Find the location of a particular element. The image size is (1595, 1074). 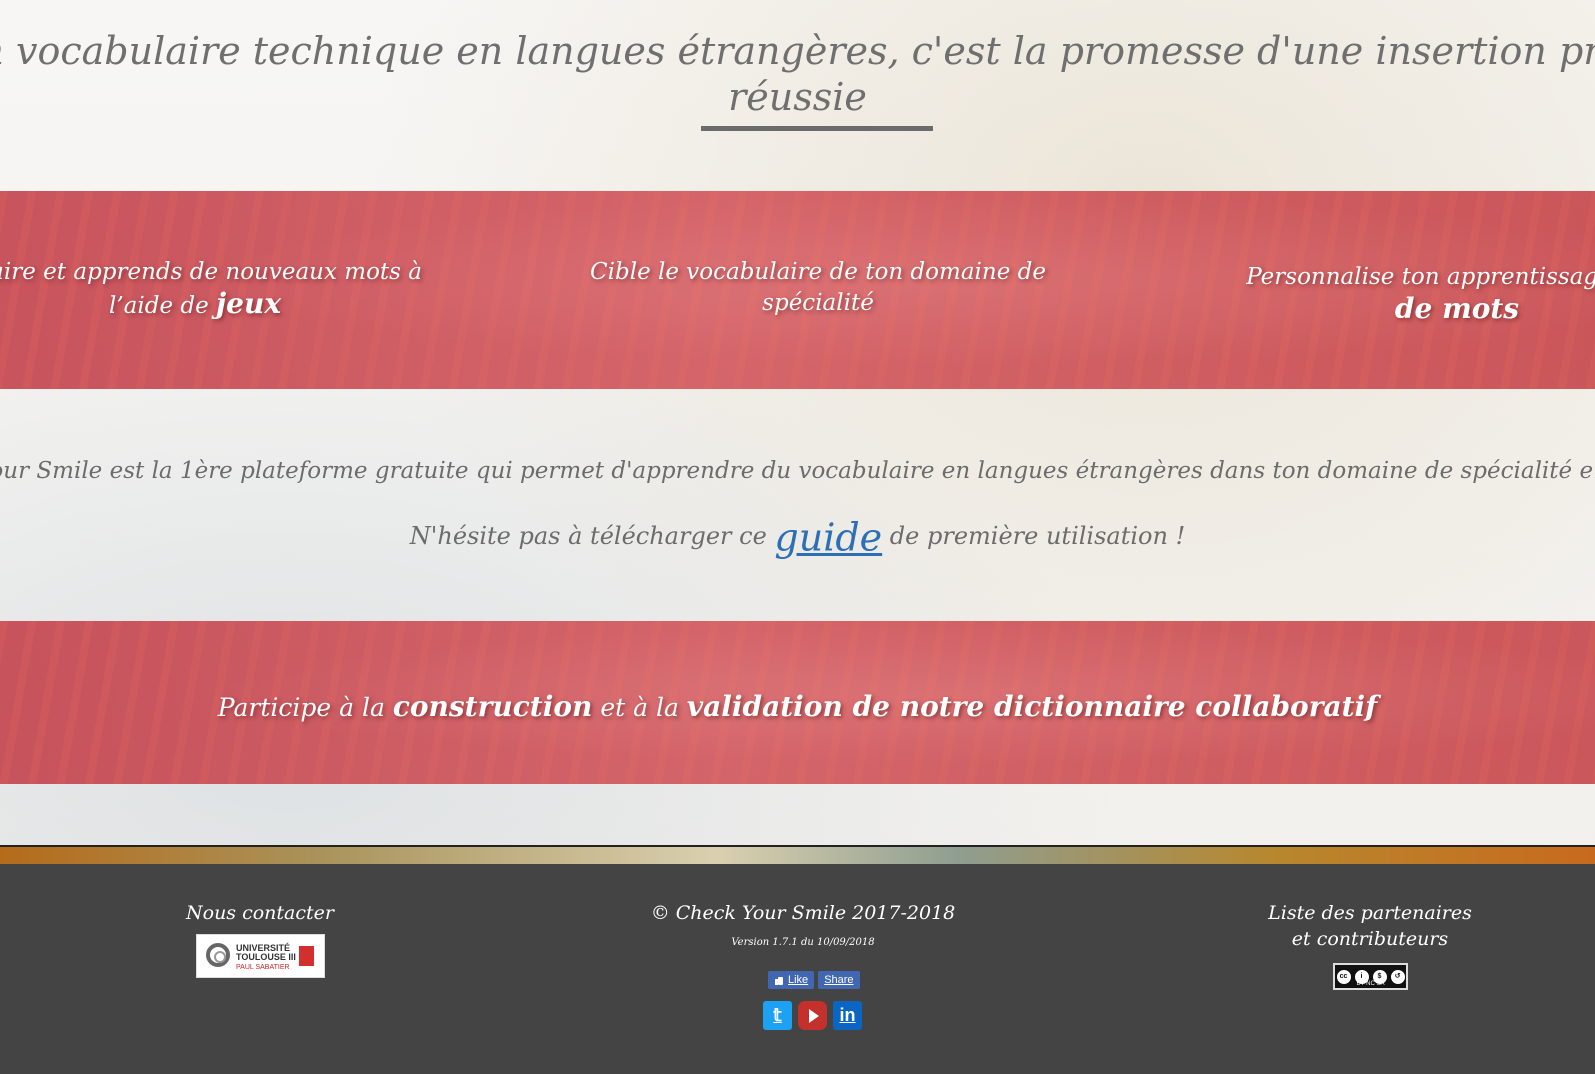

youtube-icon is located at coordinates (812, 1015).